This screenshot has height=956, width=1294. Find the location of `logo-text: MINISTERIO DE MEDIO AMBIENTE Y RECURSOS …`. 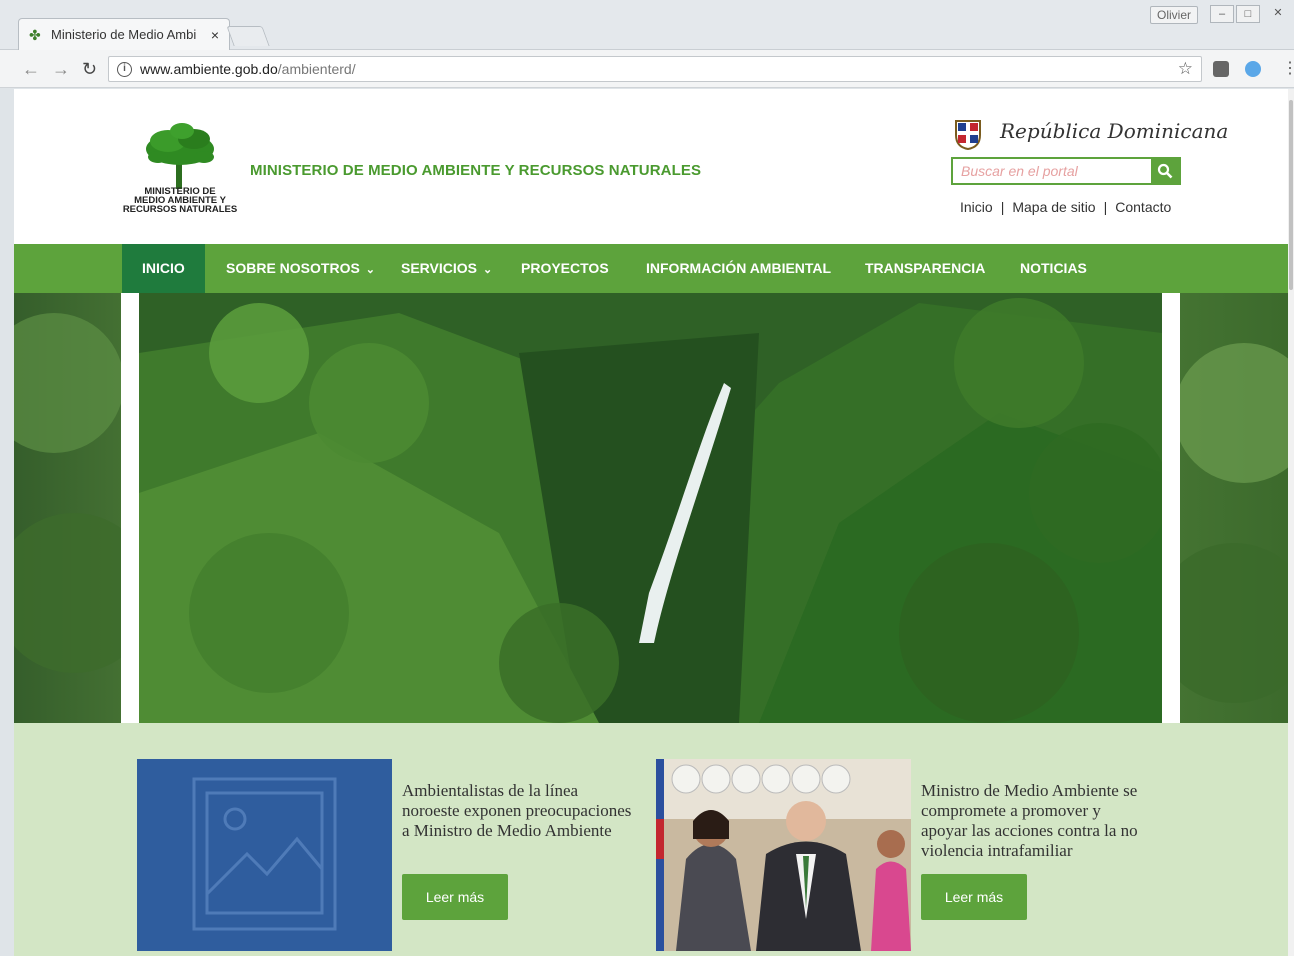

logo-text: MINISTERIO DE MEDIO AMBIENTE Y RECURSOS … is located at coordinates (180, 201).